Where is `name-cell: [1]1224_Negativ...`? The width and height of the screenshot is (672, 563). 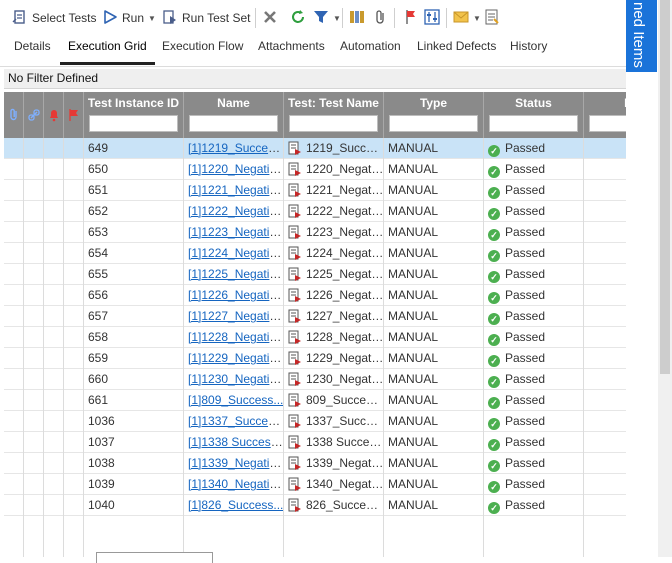
name-cell: [1]1224_Negativ... is located at coordinates (234, 253).